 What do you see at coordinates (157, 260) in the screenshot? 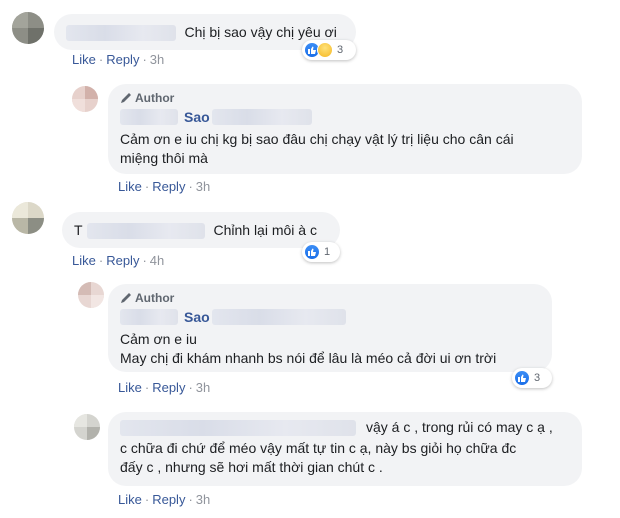
I see `timestamp: 4h` at bounding box center [157, 260].